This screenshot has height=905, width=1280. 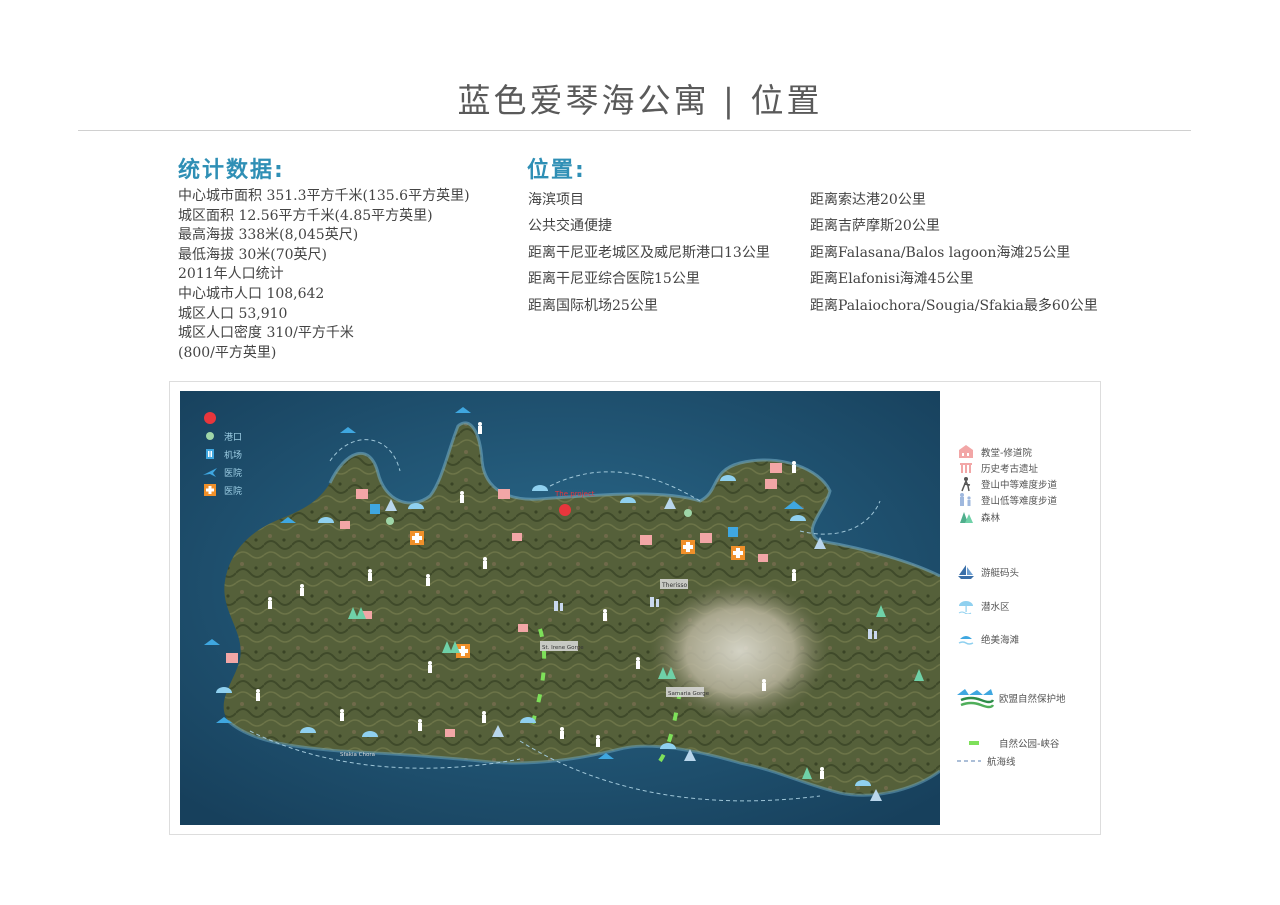 What do you see at coordinates (991, 518) in the screenshot?
I see `legend-label: 森林` at bounding box center [991, 518].